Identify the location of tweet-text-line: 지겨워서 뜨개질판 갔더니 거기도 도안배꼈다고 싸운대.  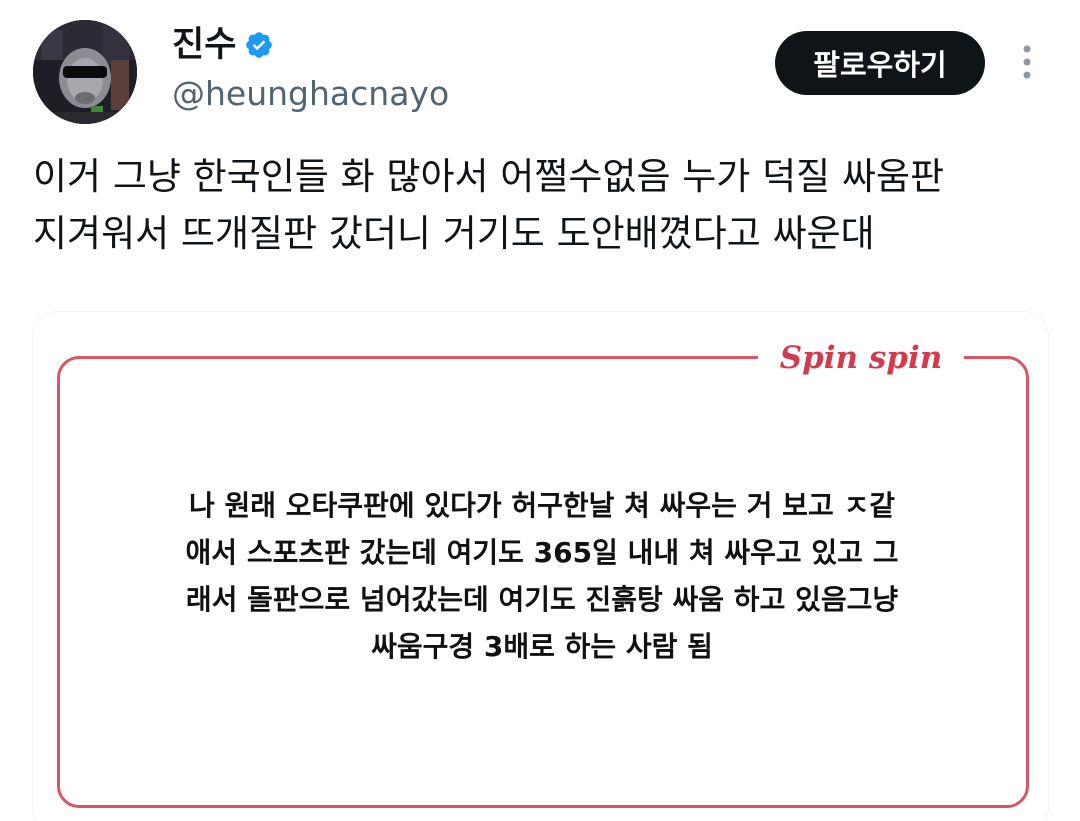
(454, 233).